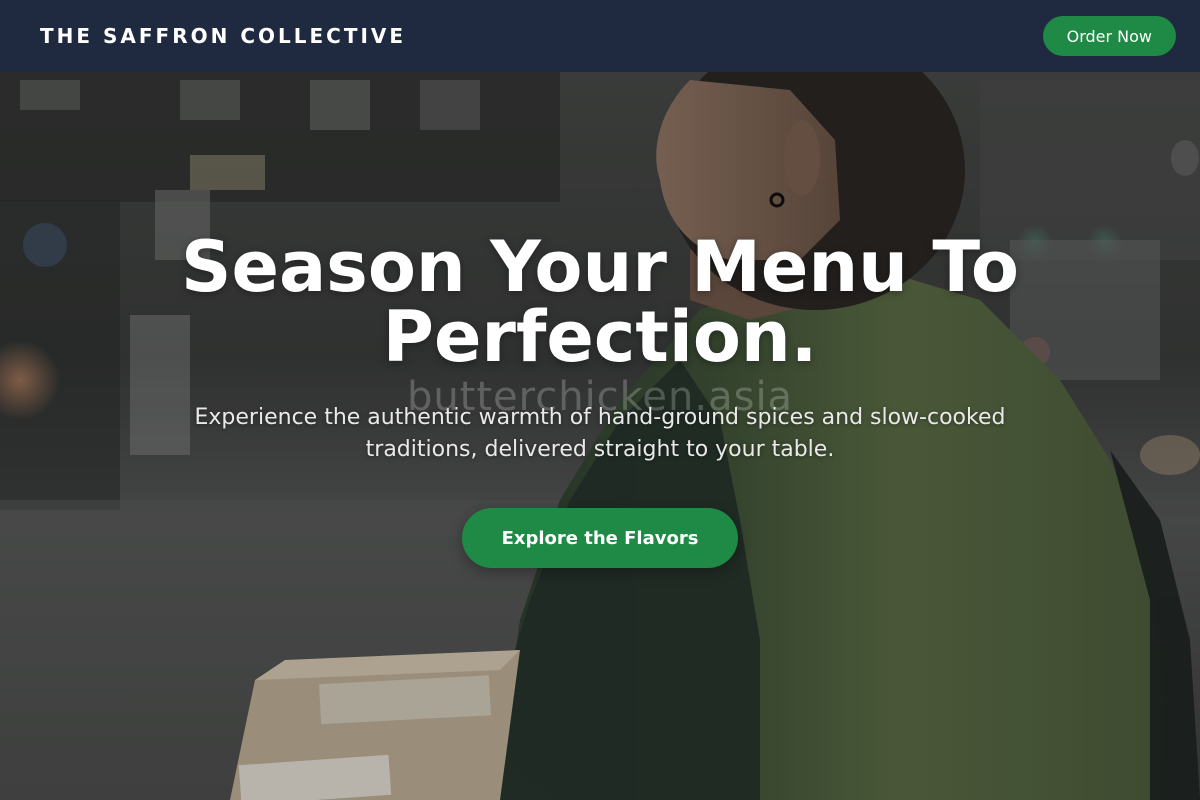 The image size is (1200, 800). I want to click on order-now-button: Order Now, so click(1109, 36).